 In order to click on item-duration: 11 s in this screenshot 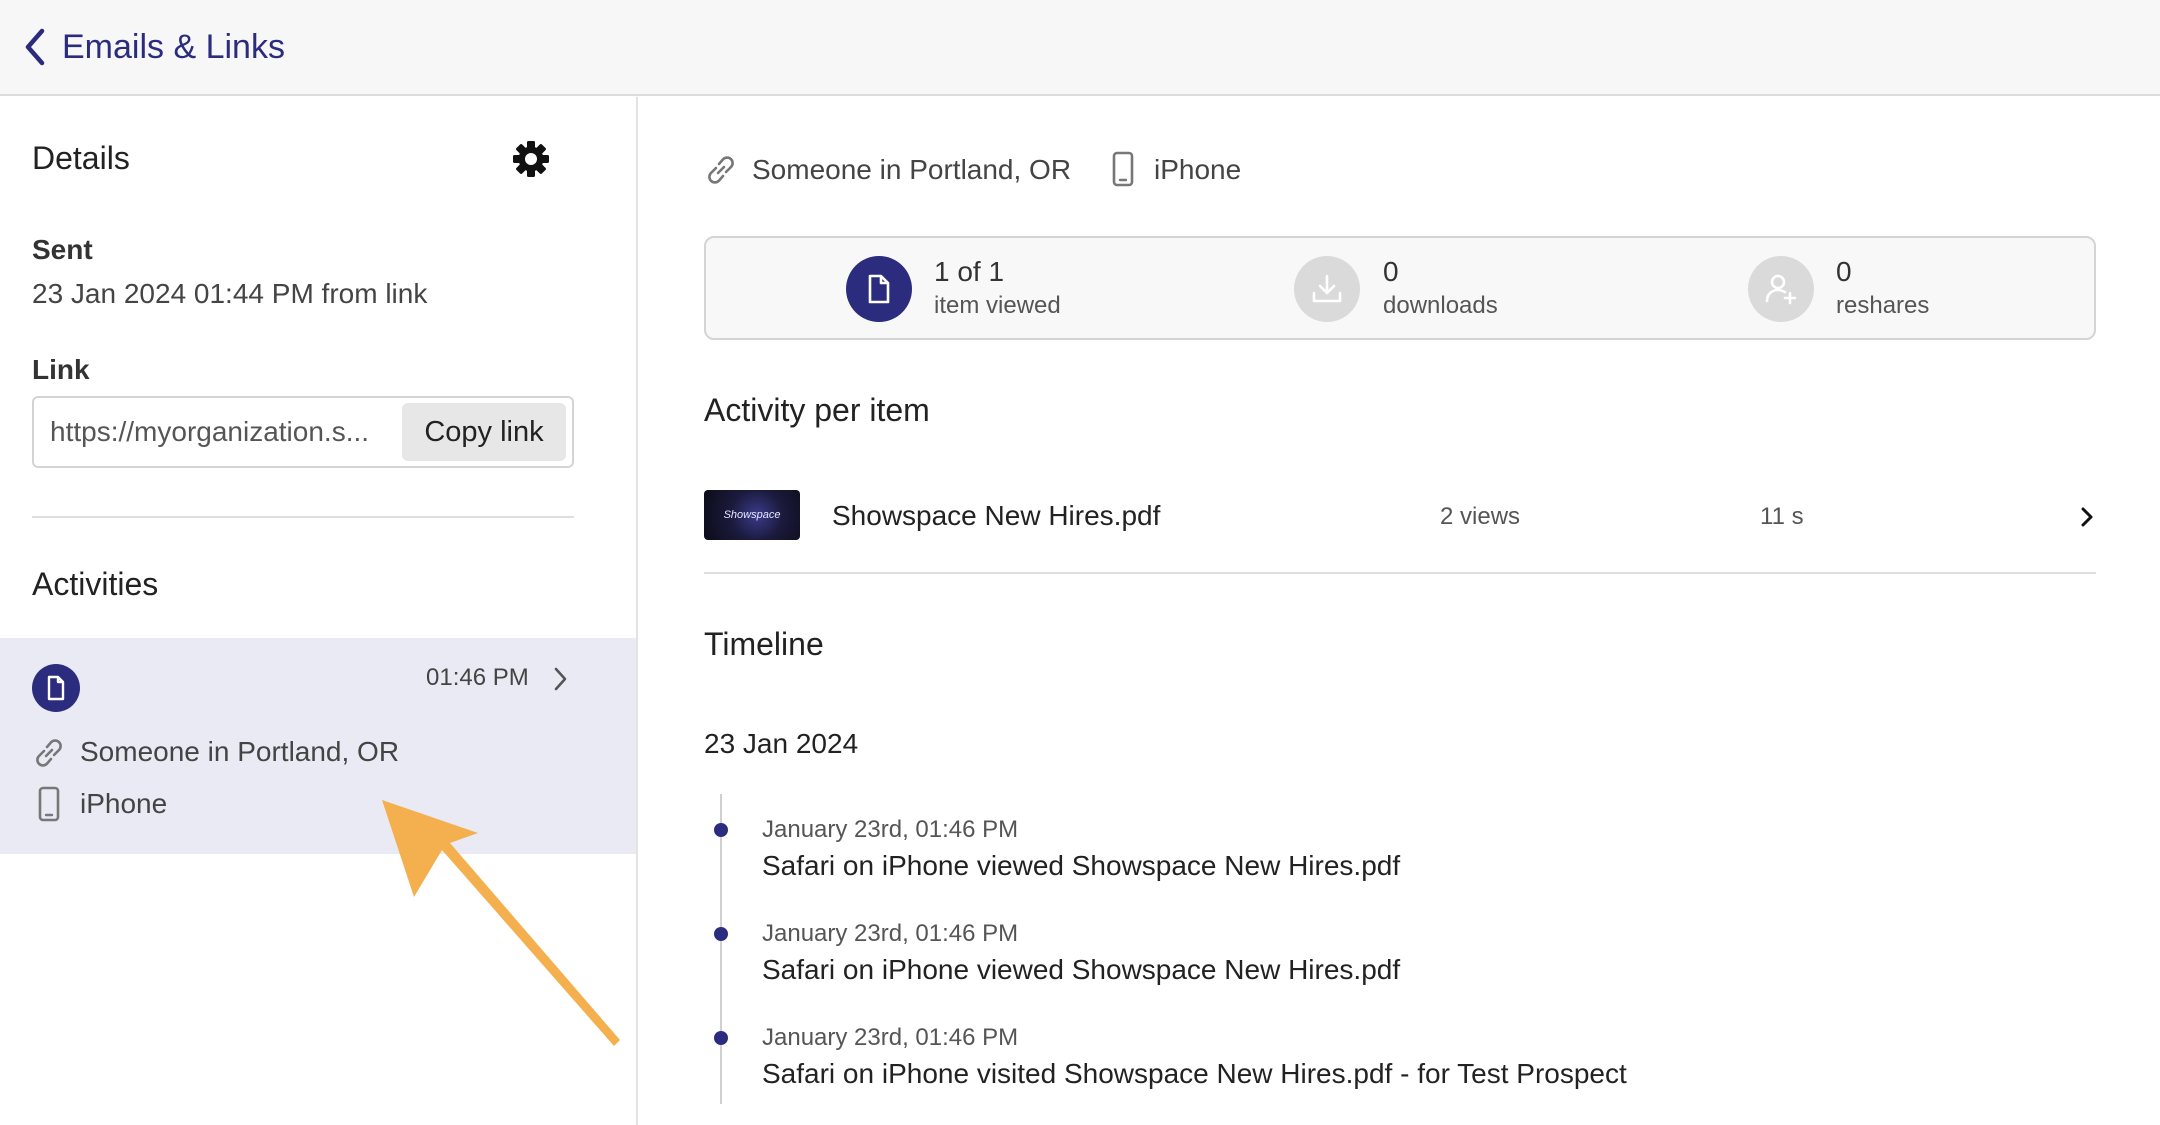, I will do `click(1782, 516)`.